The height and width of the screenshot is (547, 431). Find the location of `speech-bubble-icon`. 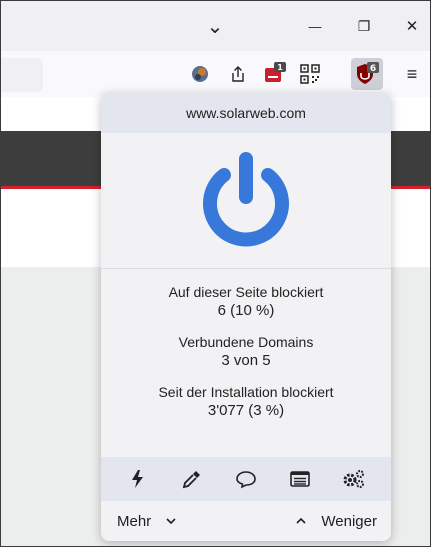

speech-bubble-icon is located at coordinates (246, 480).